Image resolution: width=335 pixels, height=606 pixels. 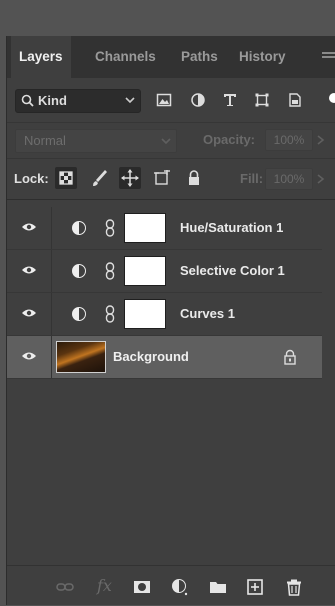 I want to click on smart-object-filter-icon, so click(x=295, y=100).